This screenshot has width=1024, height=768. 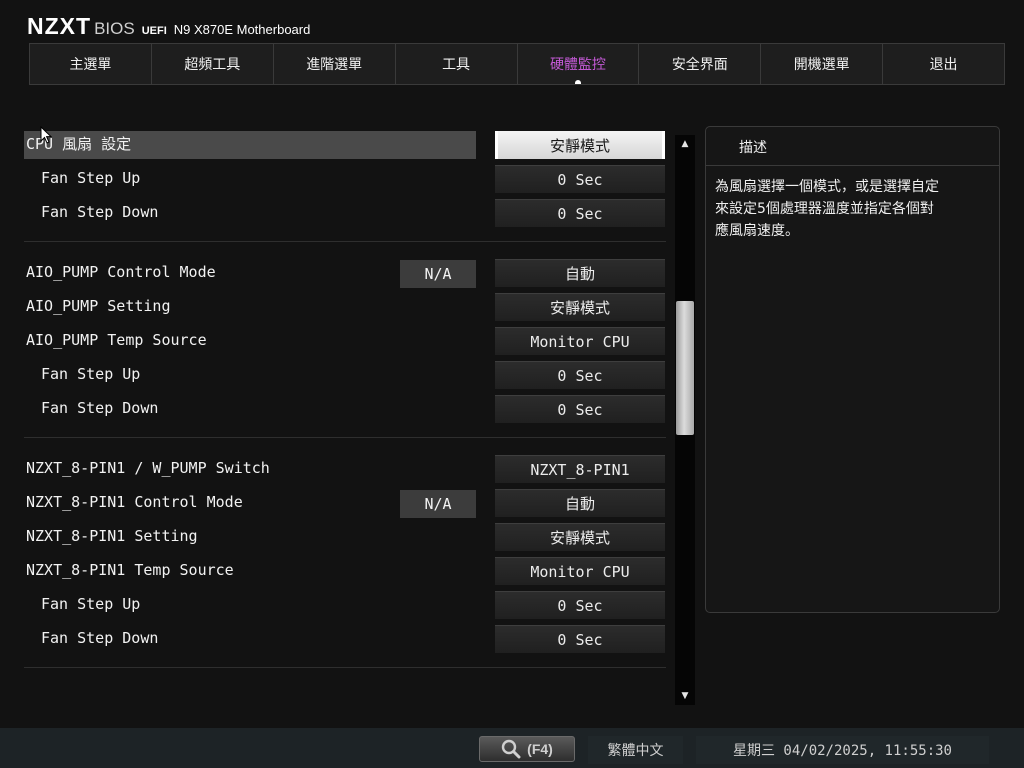 I want to click on tab-label: 工具, so click(x=456, y=65).